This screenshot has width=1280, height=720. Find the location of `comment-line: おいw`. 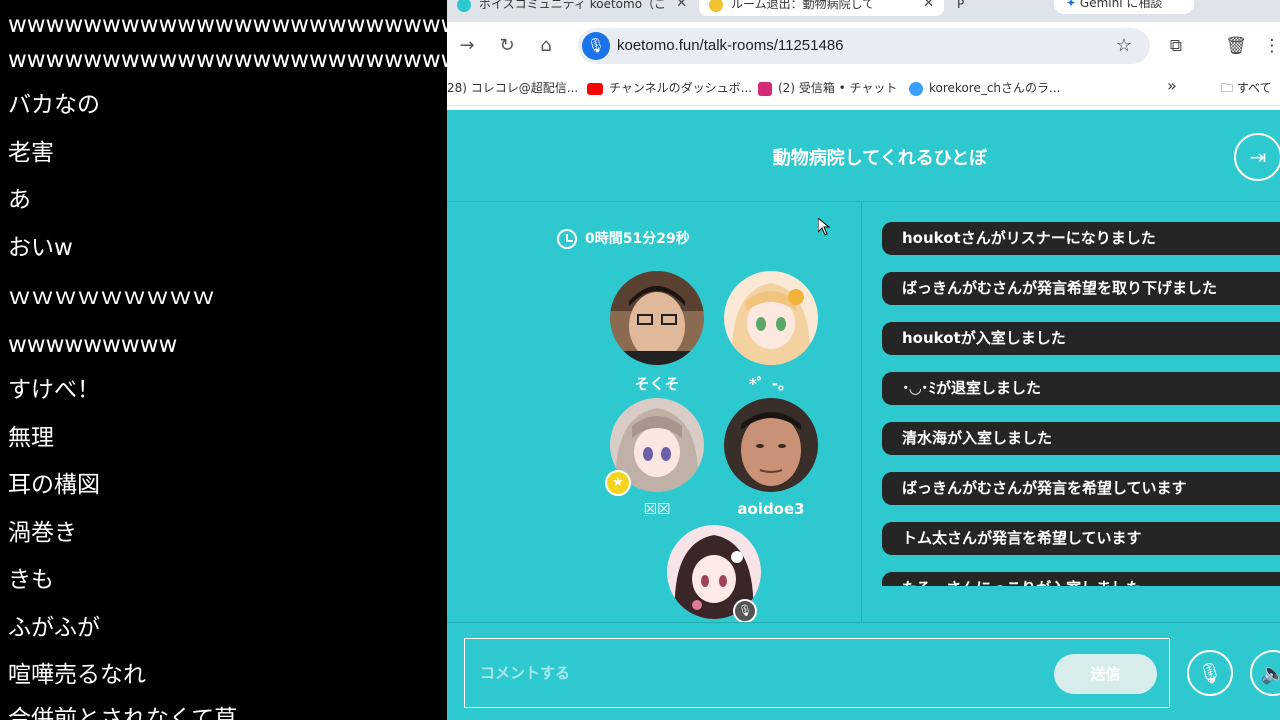

comment-line: おいw is located at coordinates (40, 248).